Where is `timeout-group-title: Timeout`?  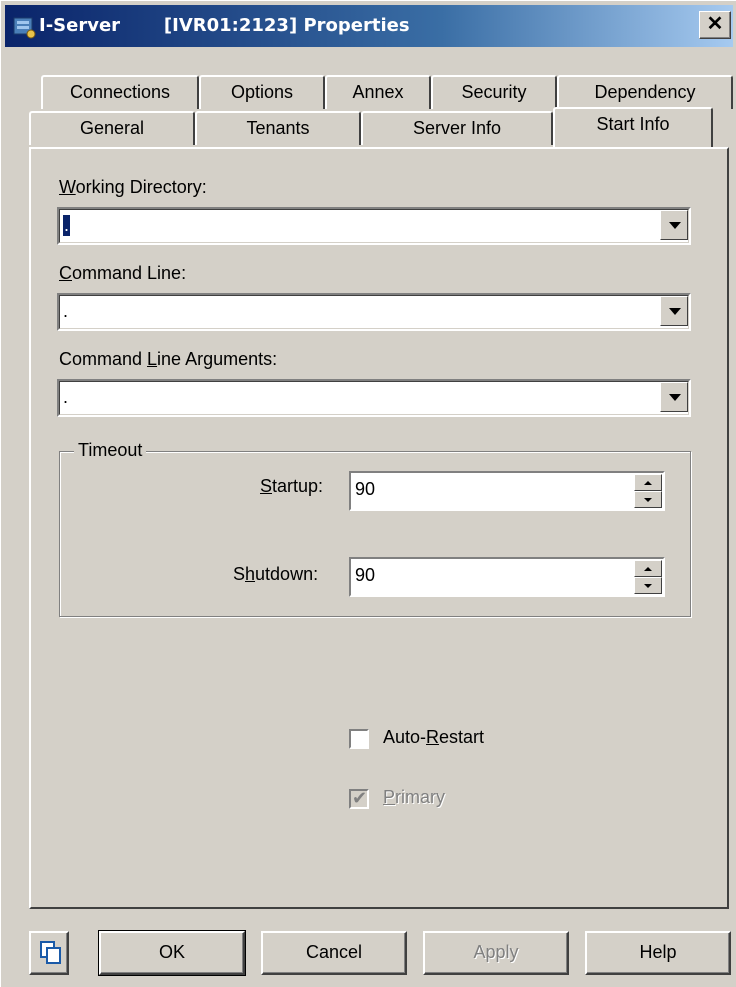
timeout-group-title: Timeout is located at coordinates (110, 450).